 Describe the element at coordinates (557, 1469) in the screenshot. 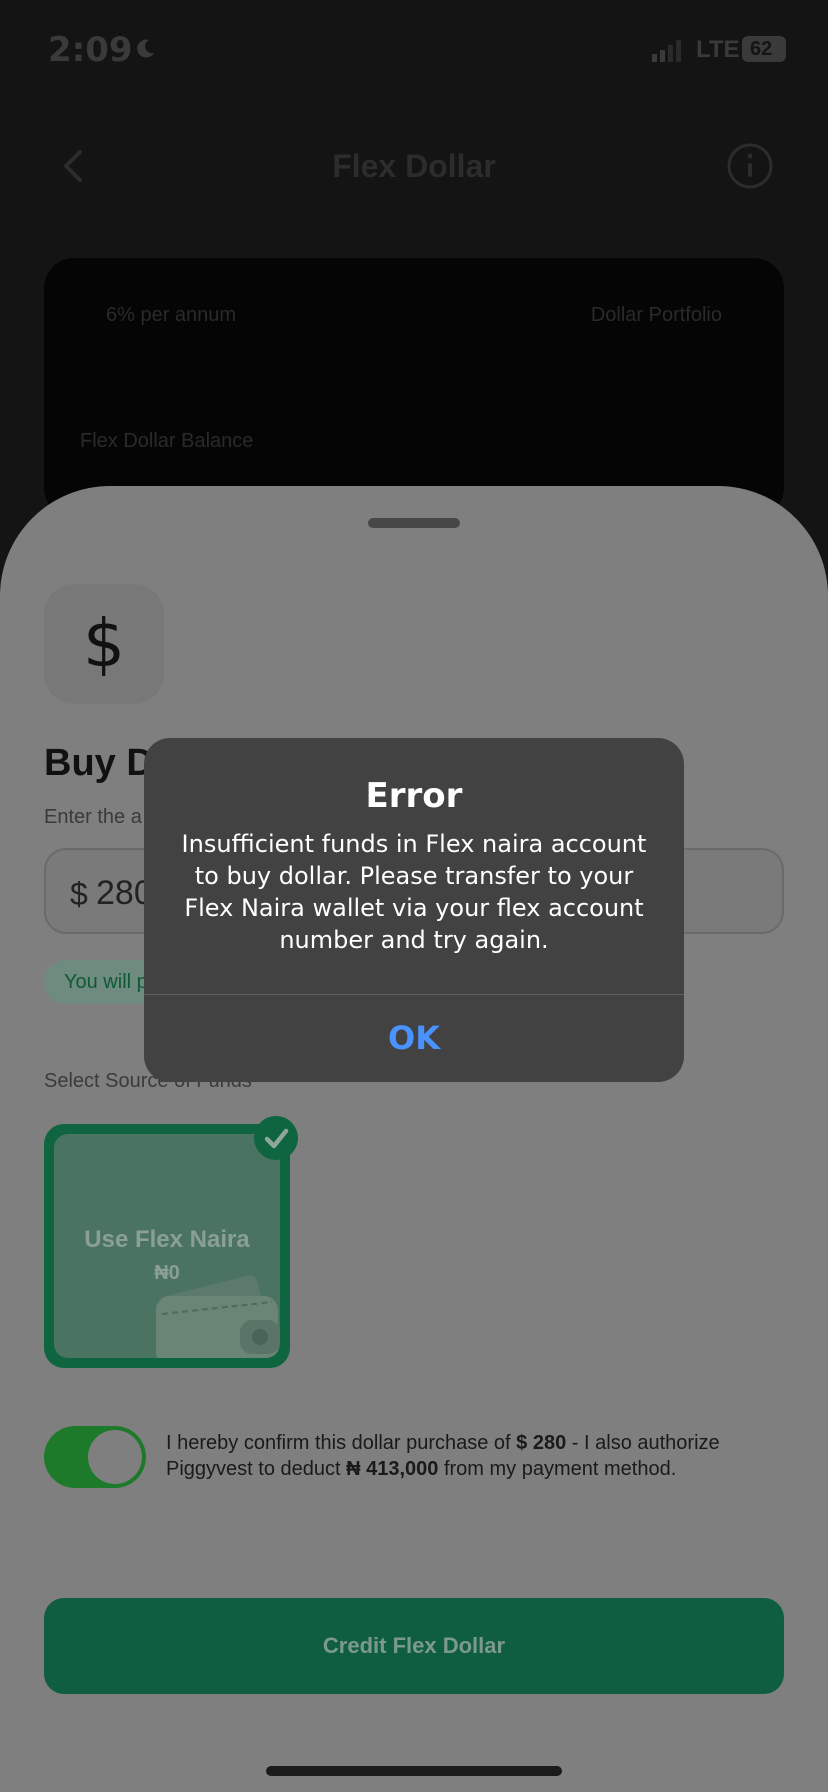

I see `confirm-text-part3: from my payment method.` at that location.